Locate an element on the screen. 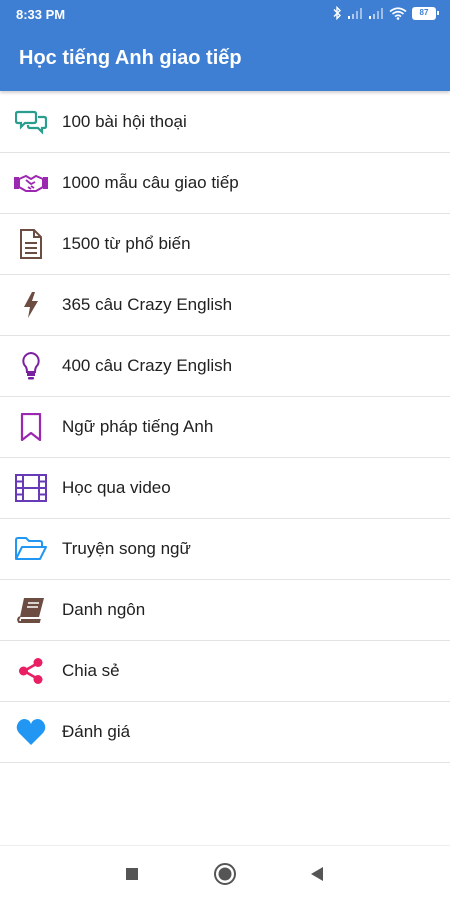 The image size is (450, 901). folder-icon is located at coordinates (31, 549).